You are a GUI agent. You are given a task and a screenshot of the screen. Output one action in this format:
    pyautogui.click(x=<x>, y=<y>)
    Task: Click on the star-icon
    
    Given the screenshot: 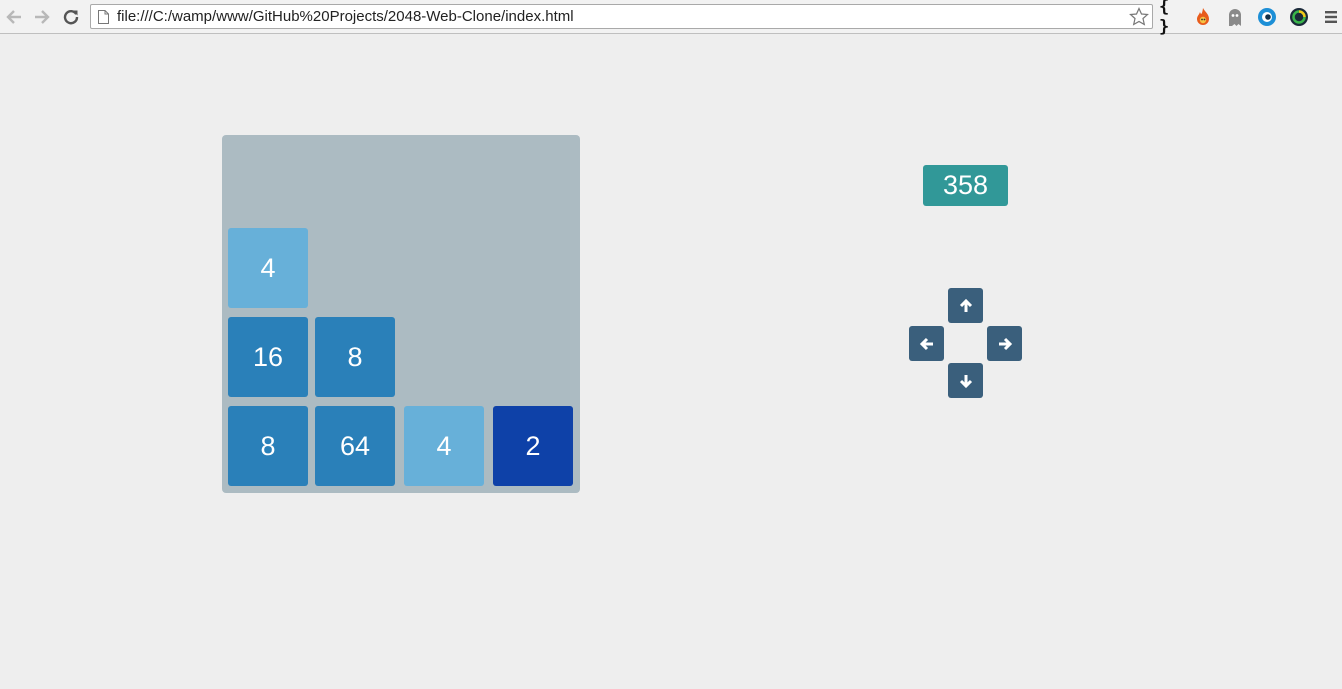 What is the action you would take?
    pyautogui.click(x=1139, y=17)
    